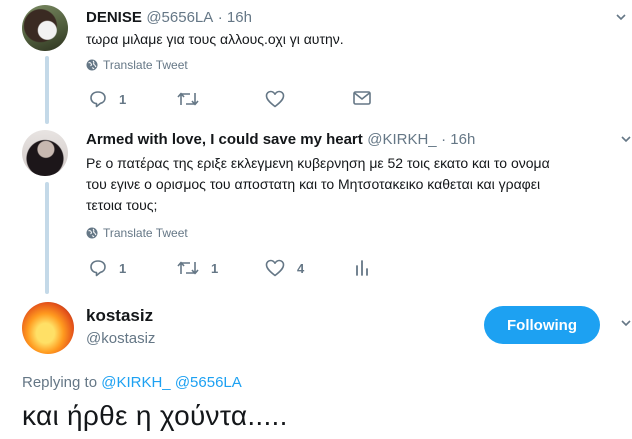 This screenshot has width=632, height=439. What do you see at coordinates (542, 325) in the screenshot?
I see `following-button: Following` at bounding box center [542, 325].